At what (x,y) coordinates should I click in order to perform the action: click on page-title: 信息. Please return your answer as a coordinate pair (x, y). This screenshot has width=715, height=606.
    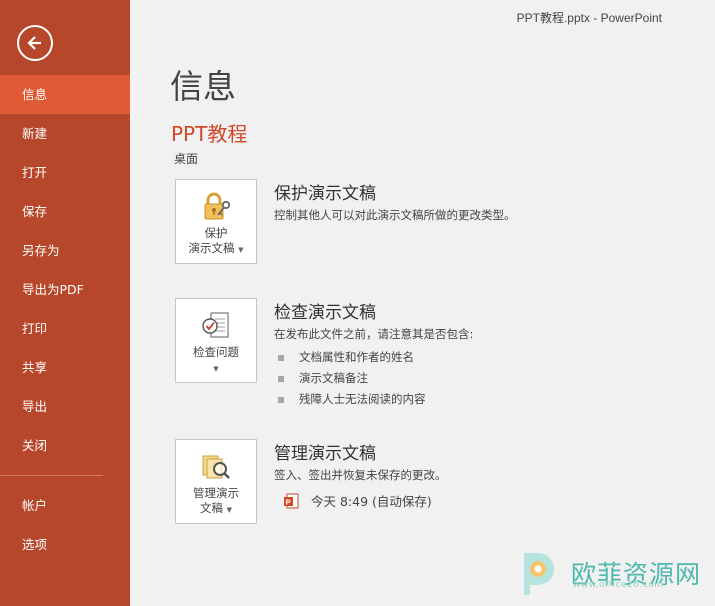
    Looking at the image, I should click on (203, 86).